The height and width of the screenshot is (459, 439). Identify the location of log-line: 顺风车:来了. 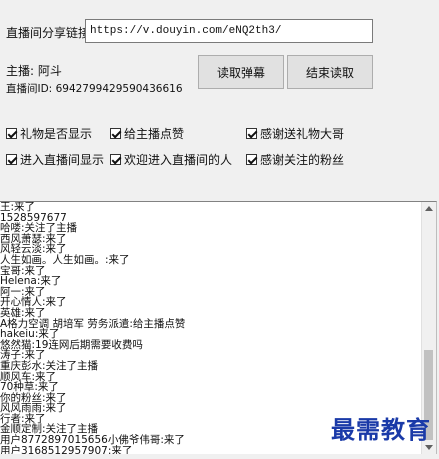
(28, 376).